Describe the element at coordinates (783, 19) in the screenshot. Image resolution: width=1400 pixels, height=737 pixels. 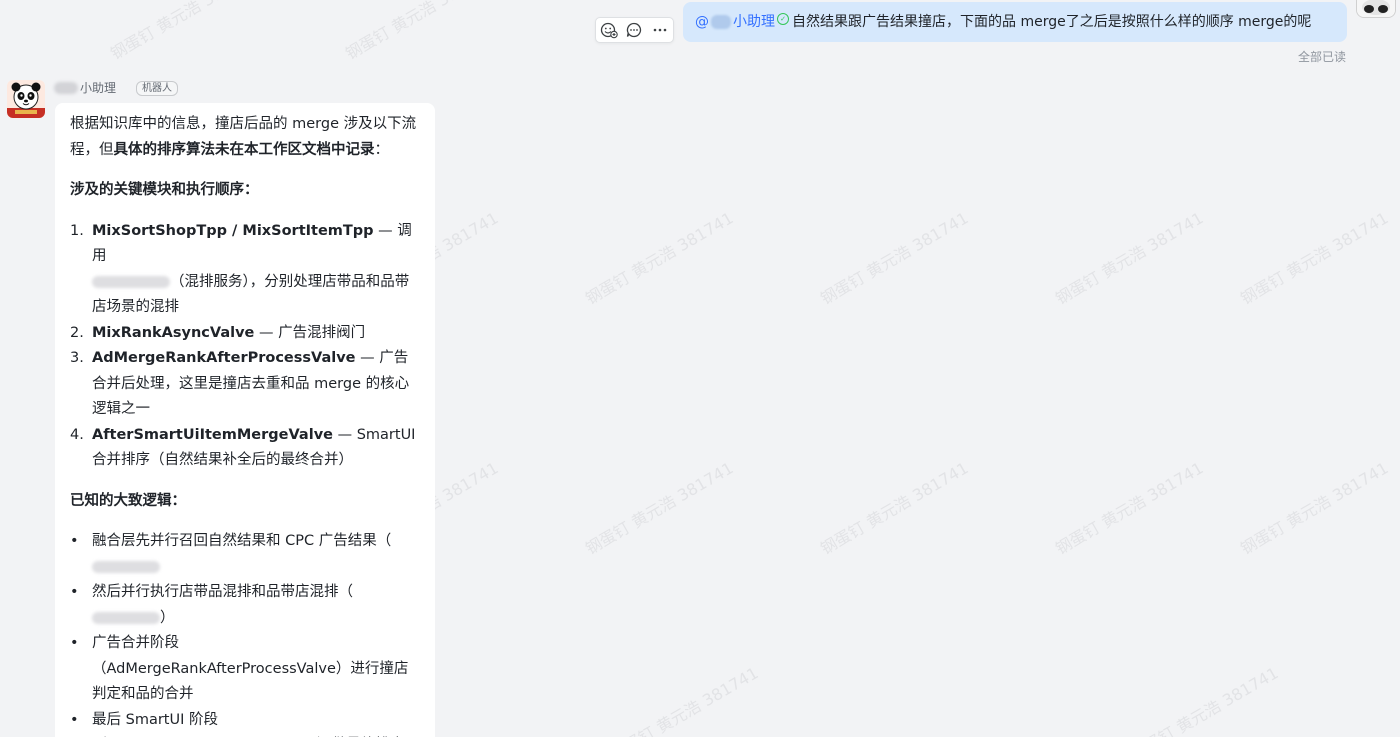
I see `verified-check-icon: ✓` at that location.